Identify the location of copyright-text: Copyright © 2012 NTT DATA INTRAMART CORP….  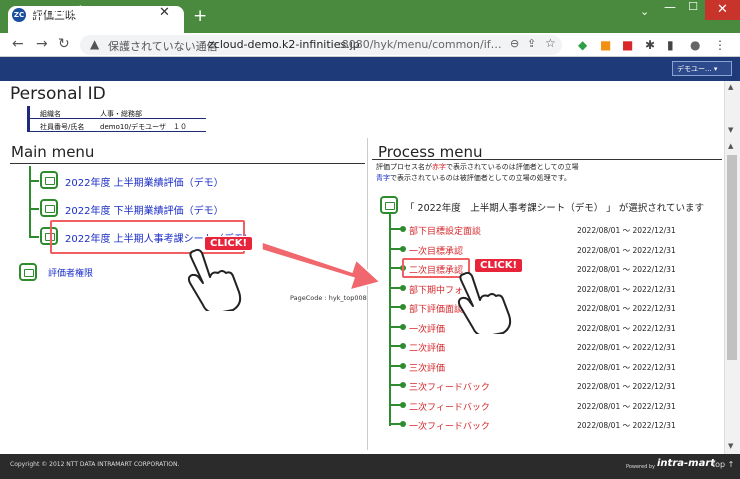
(95, 464).